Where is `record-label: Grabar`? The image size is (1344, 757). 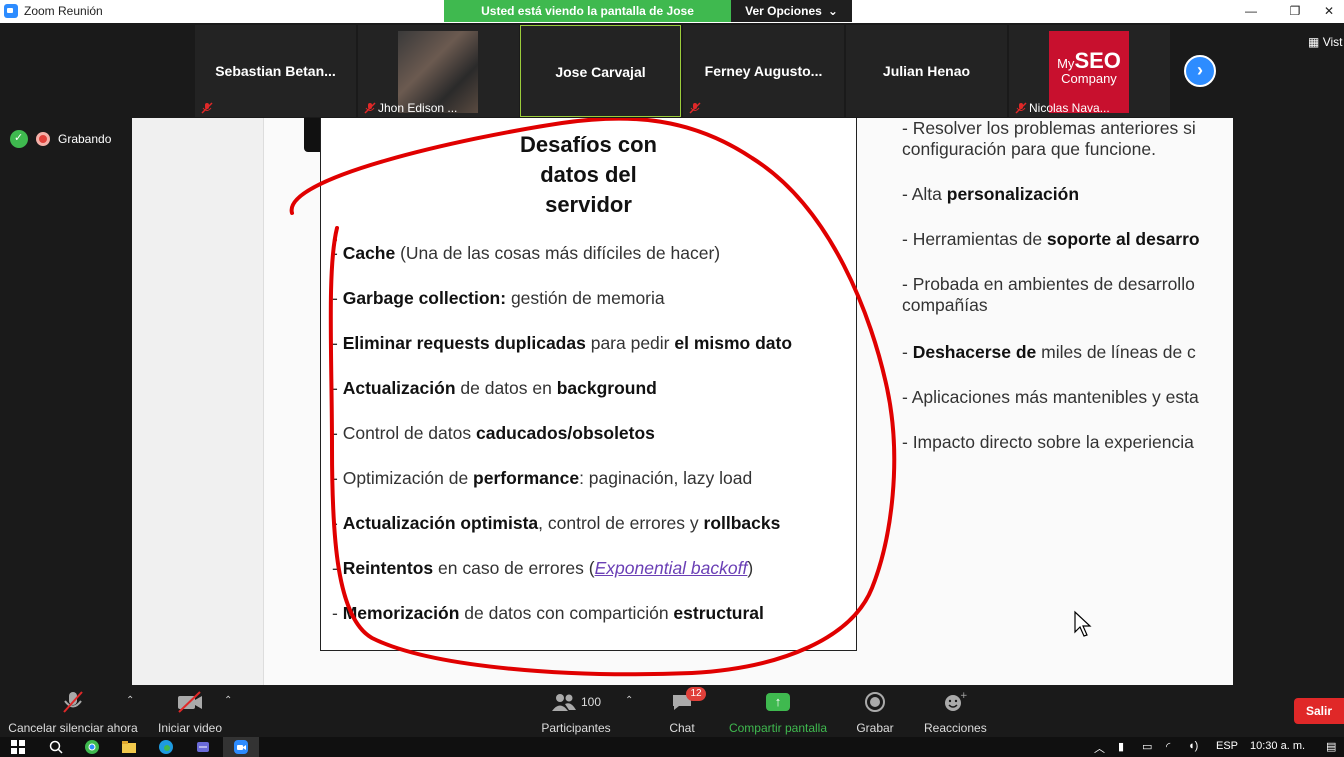
record-label: Grabar is located at coordinates (875, 728).